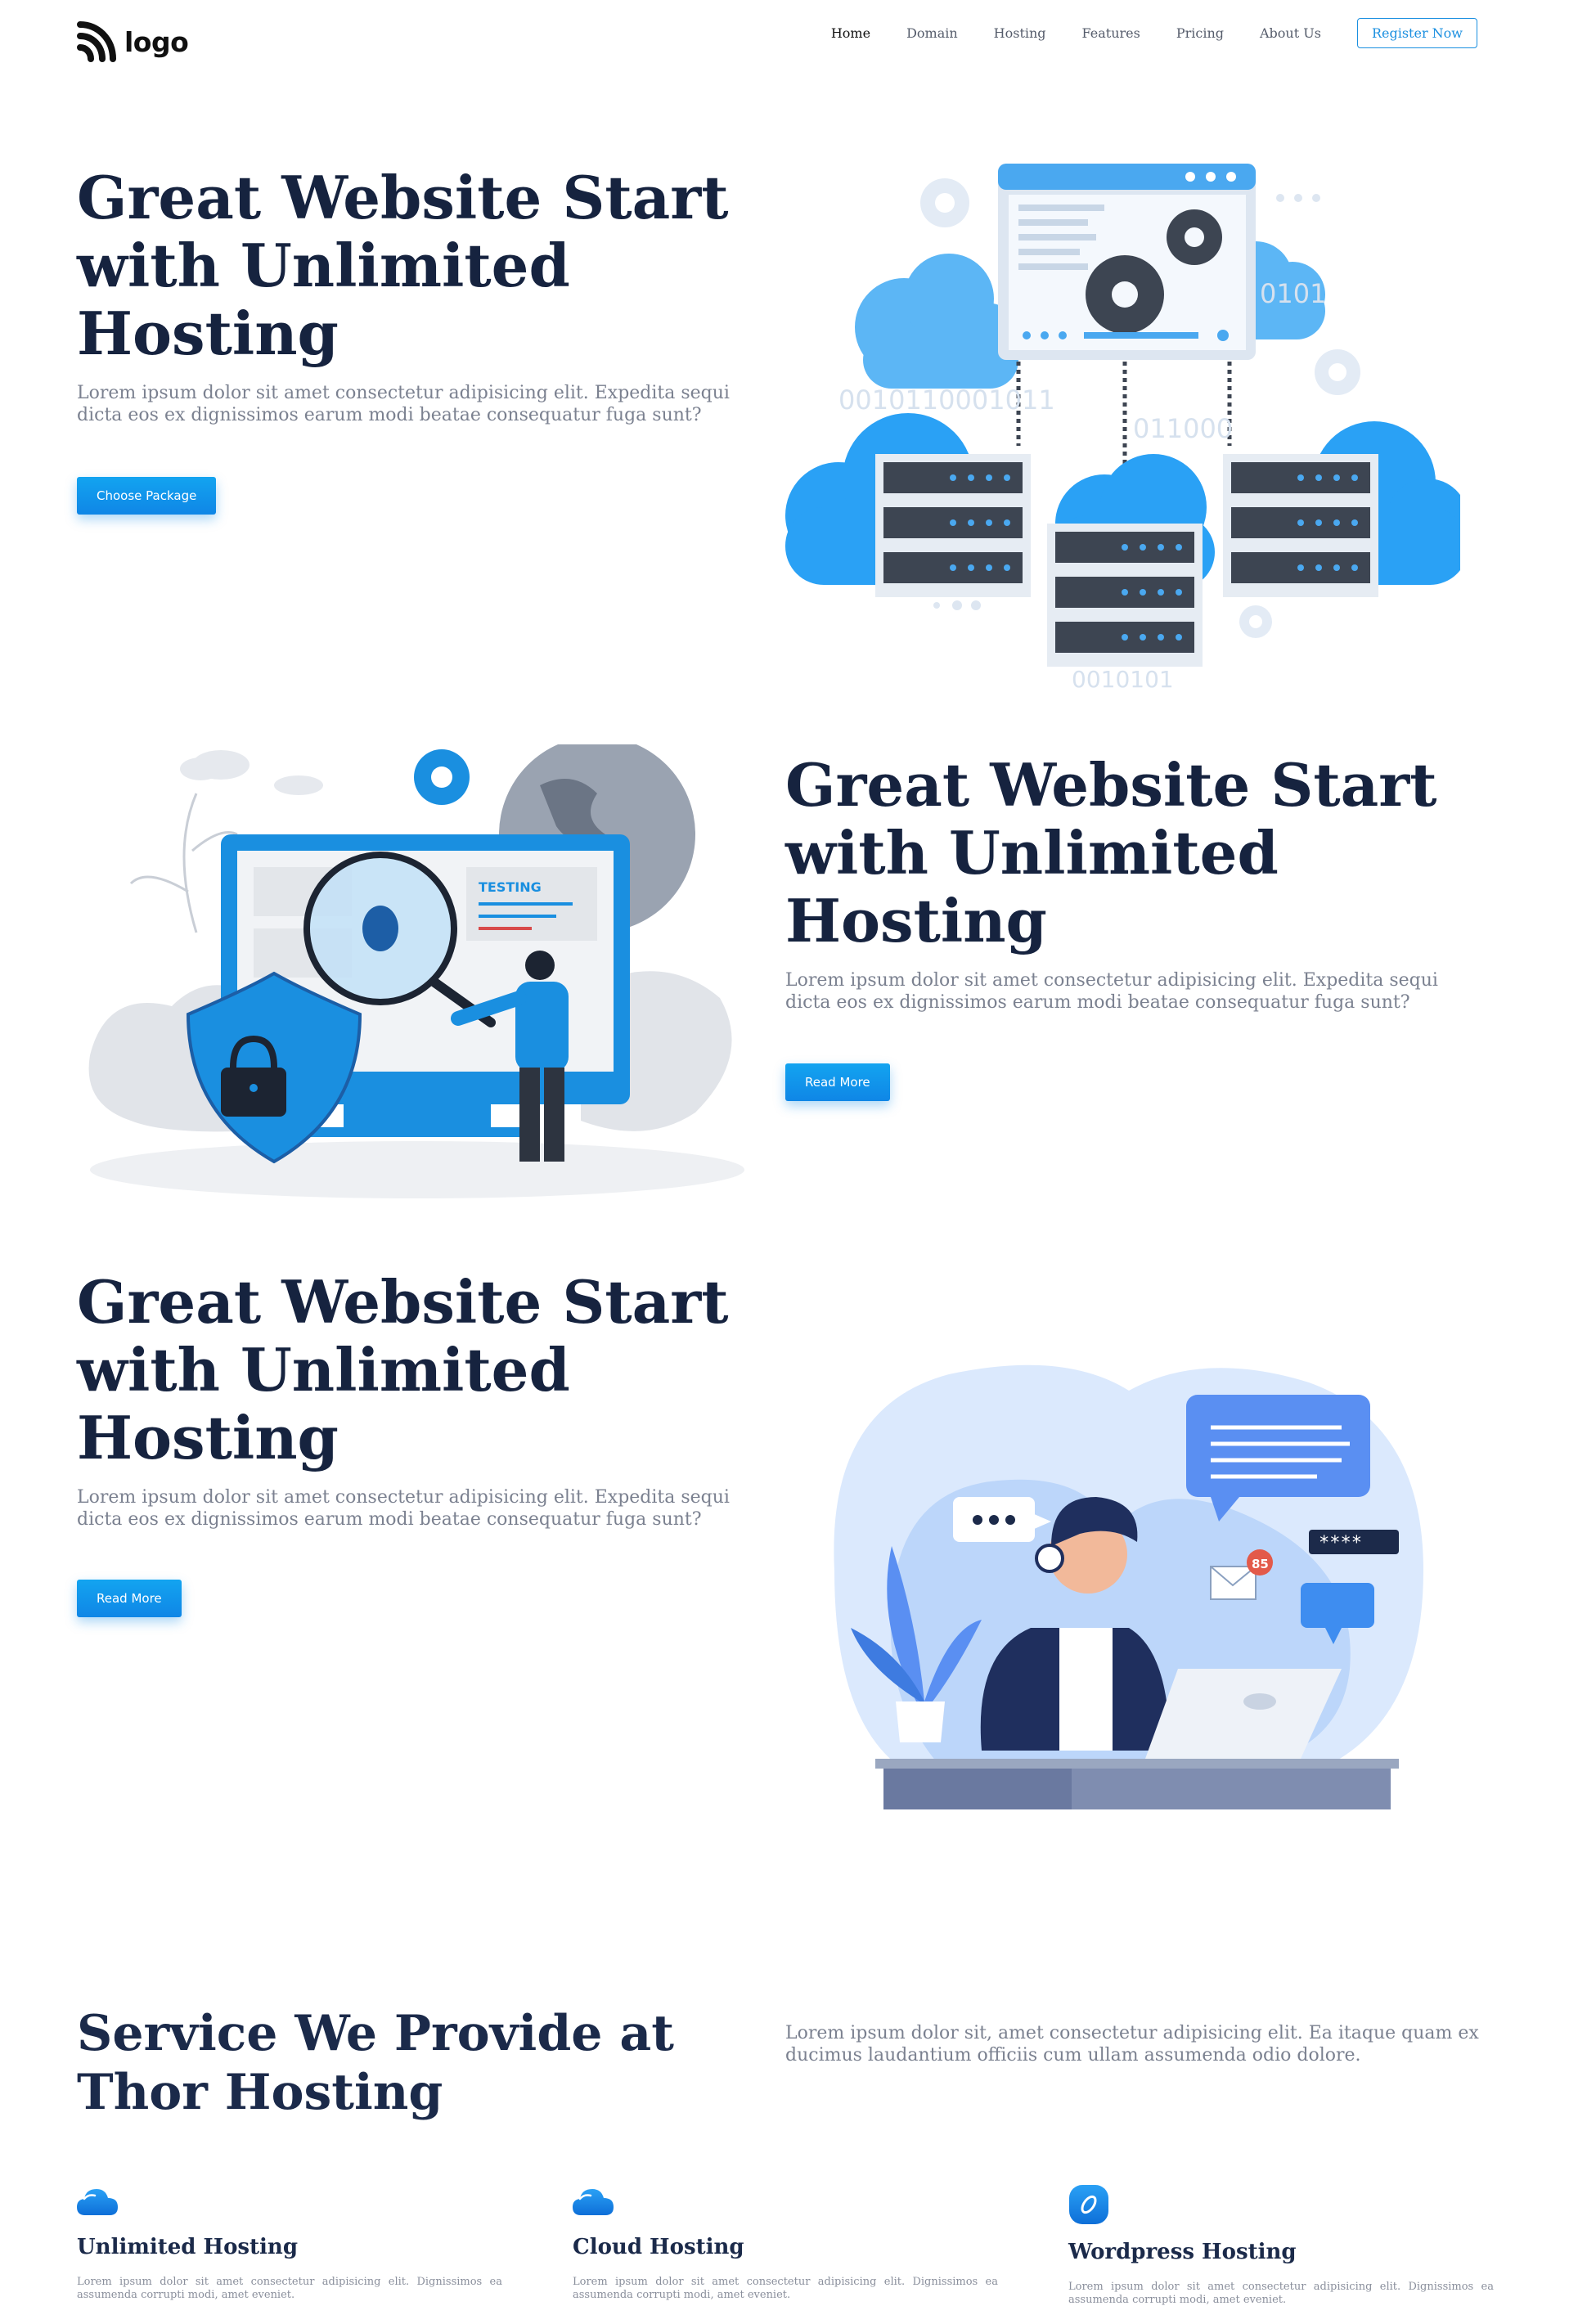 The height and width of the screenshot is (2324, 1569). What do you see at coordinates (1049, 1558) in the screenshot?
I see `headset-icon` at bounding box center [1049, 1558].